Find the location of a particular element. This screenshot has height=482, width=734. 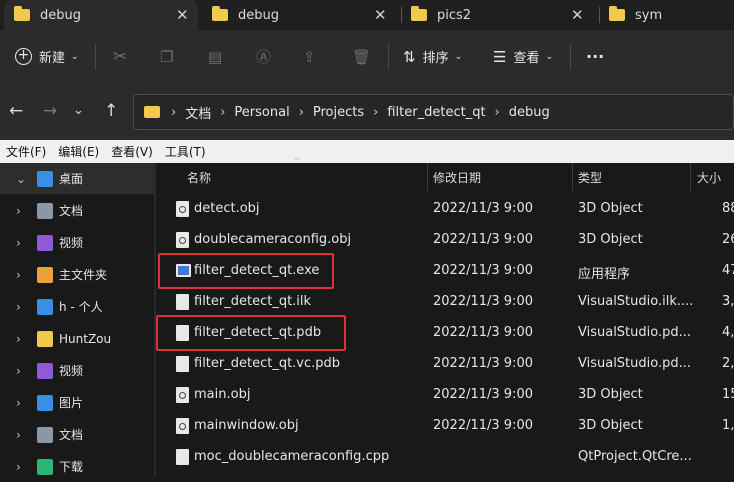

file-name: doublecameraconfig.obj is located at coordinates (273, 239).